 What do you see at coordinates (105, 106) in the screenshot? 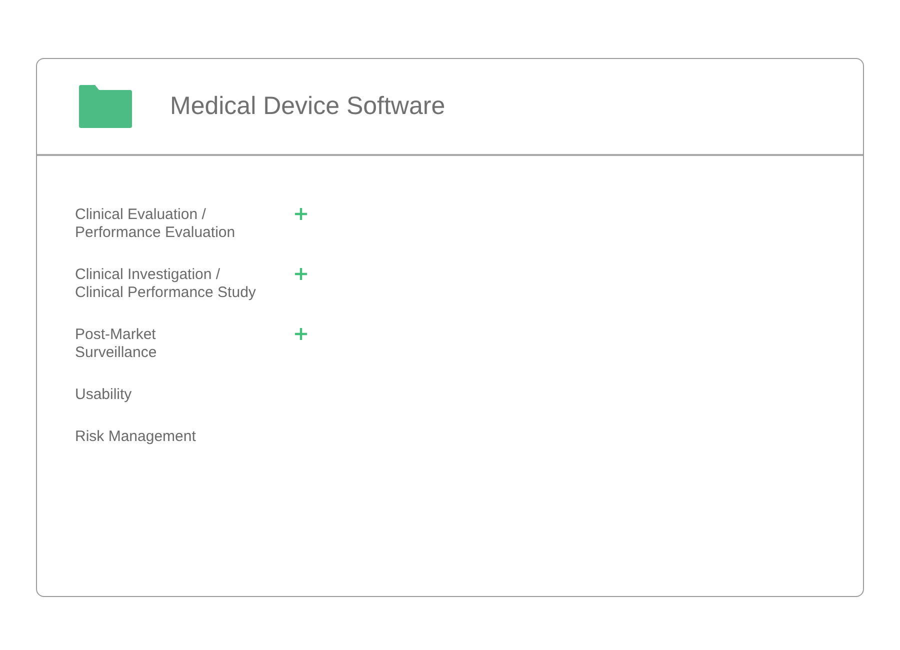
I see `folder-icon` at bounding box center [105, 106].